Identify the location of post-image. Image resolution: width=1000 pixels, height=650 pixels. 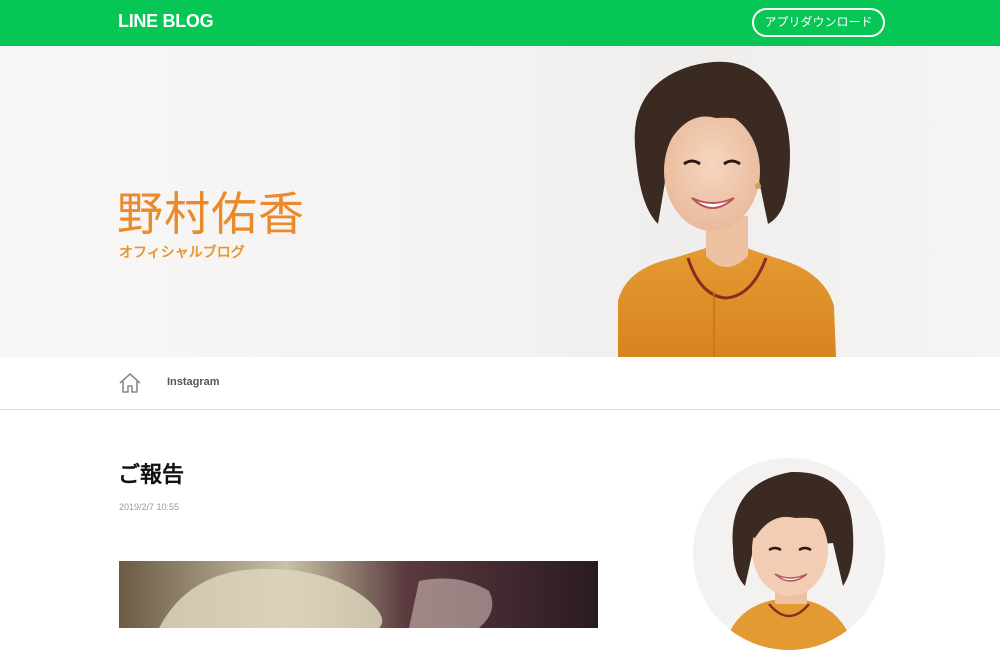
(358, 594).